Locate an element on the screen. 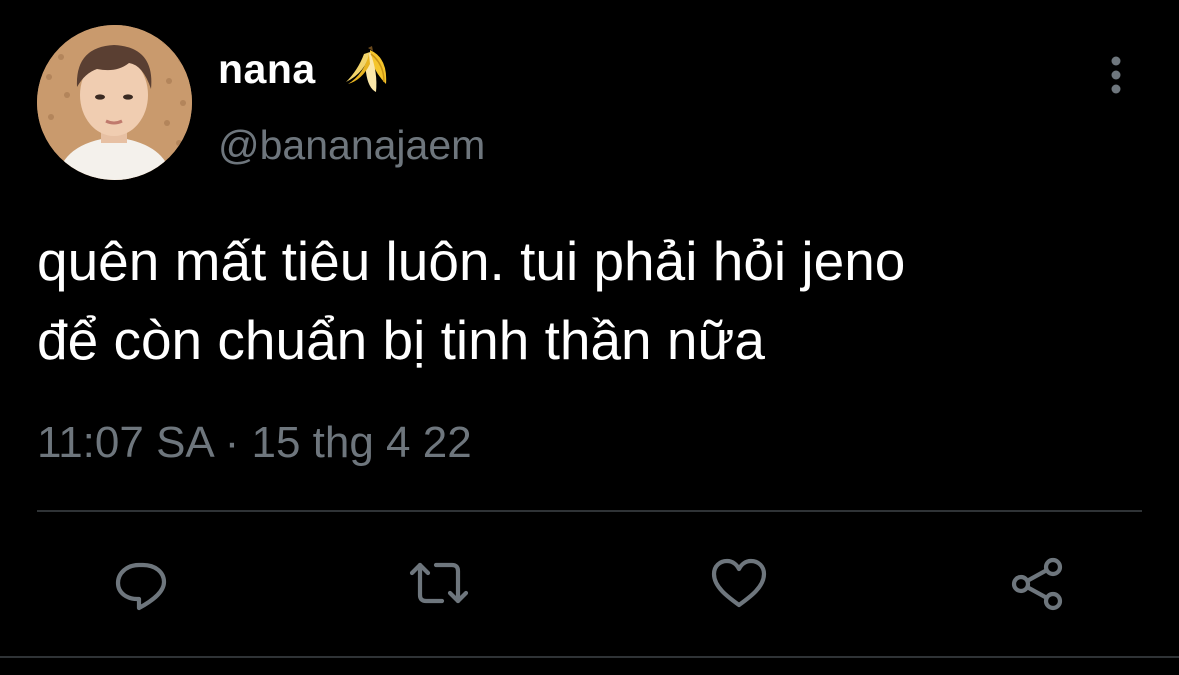  share-button is located at coordinates (1037, 584).